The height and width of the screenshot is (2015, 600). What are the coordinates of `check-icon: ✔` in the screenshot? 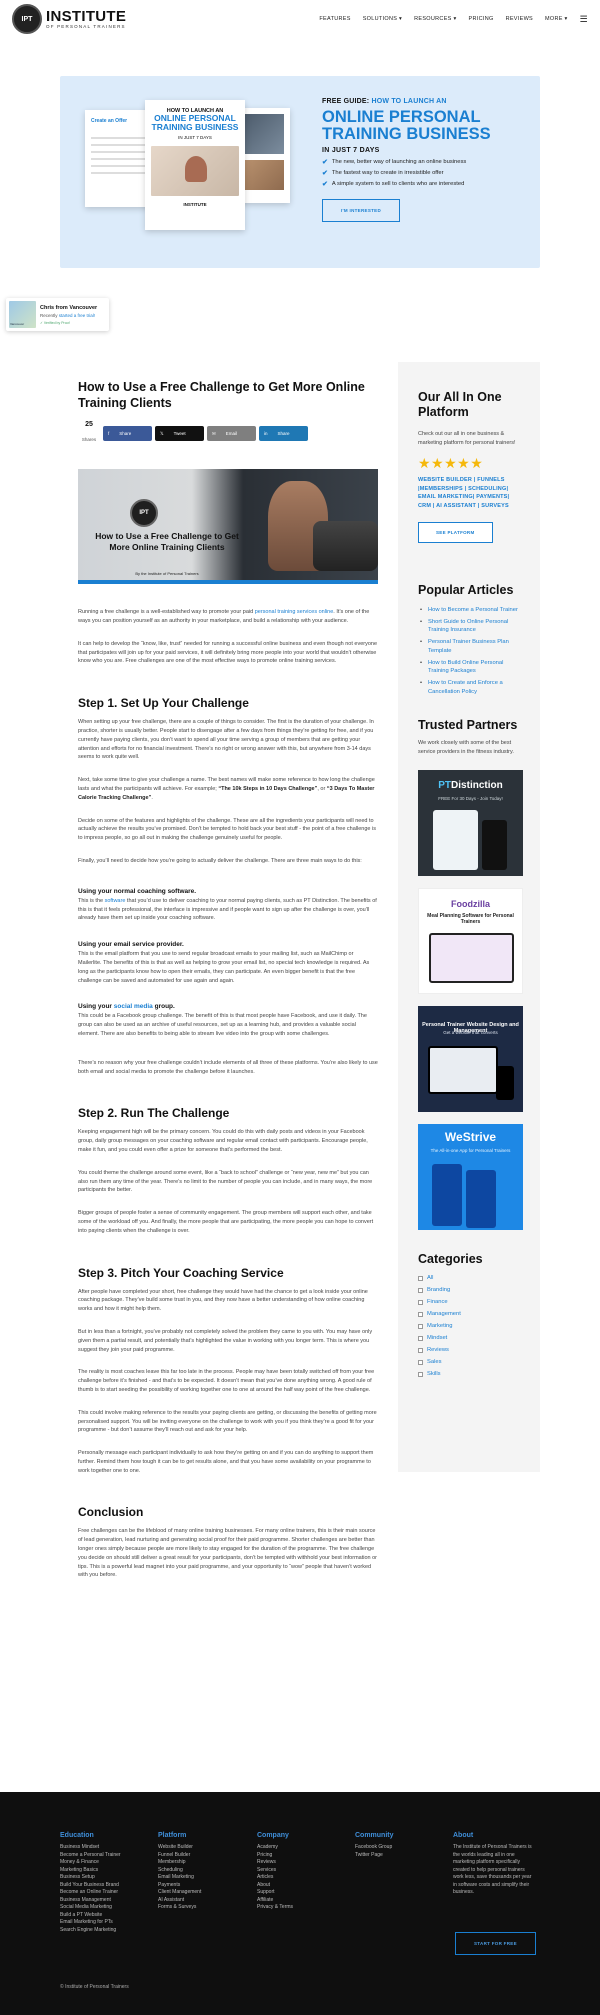 It's located at (325, 184).